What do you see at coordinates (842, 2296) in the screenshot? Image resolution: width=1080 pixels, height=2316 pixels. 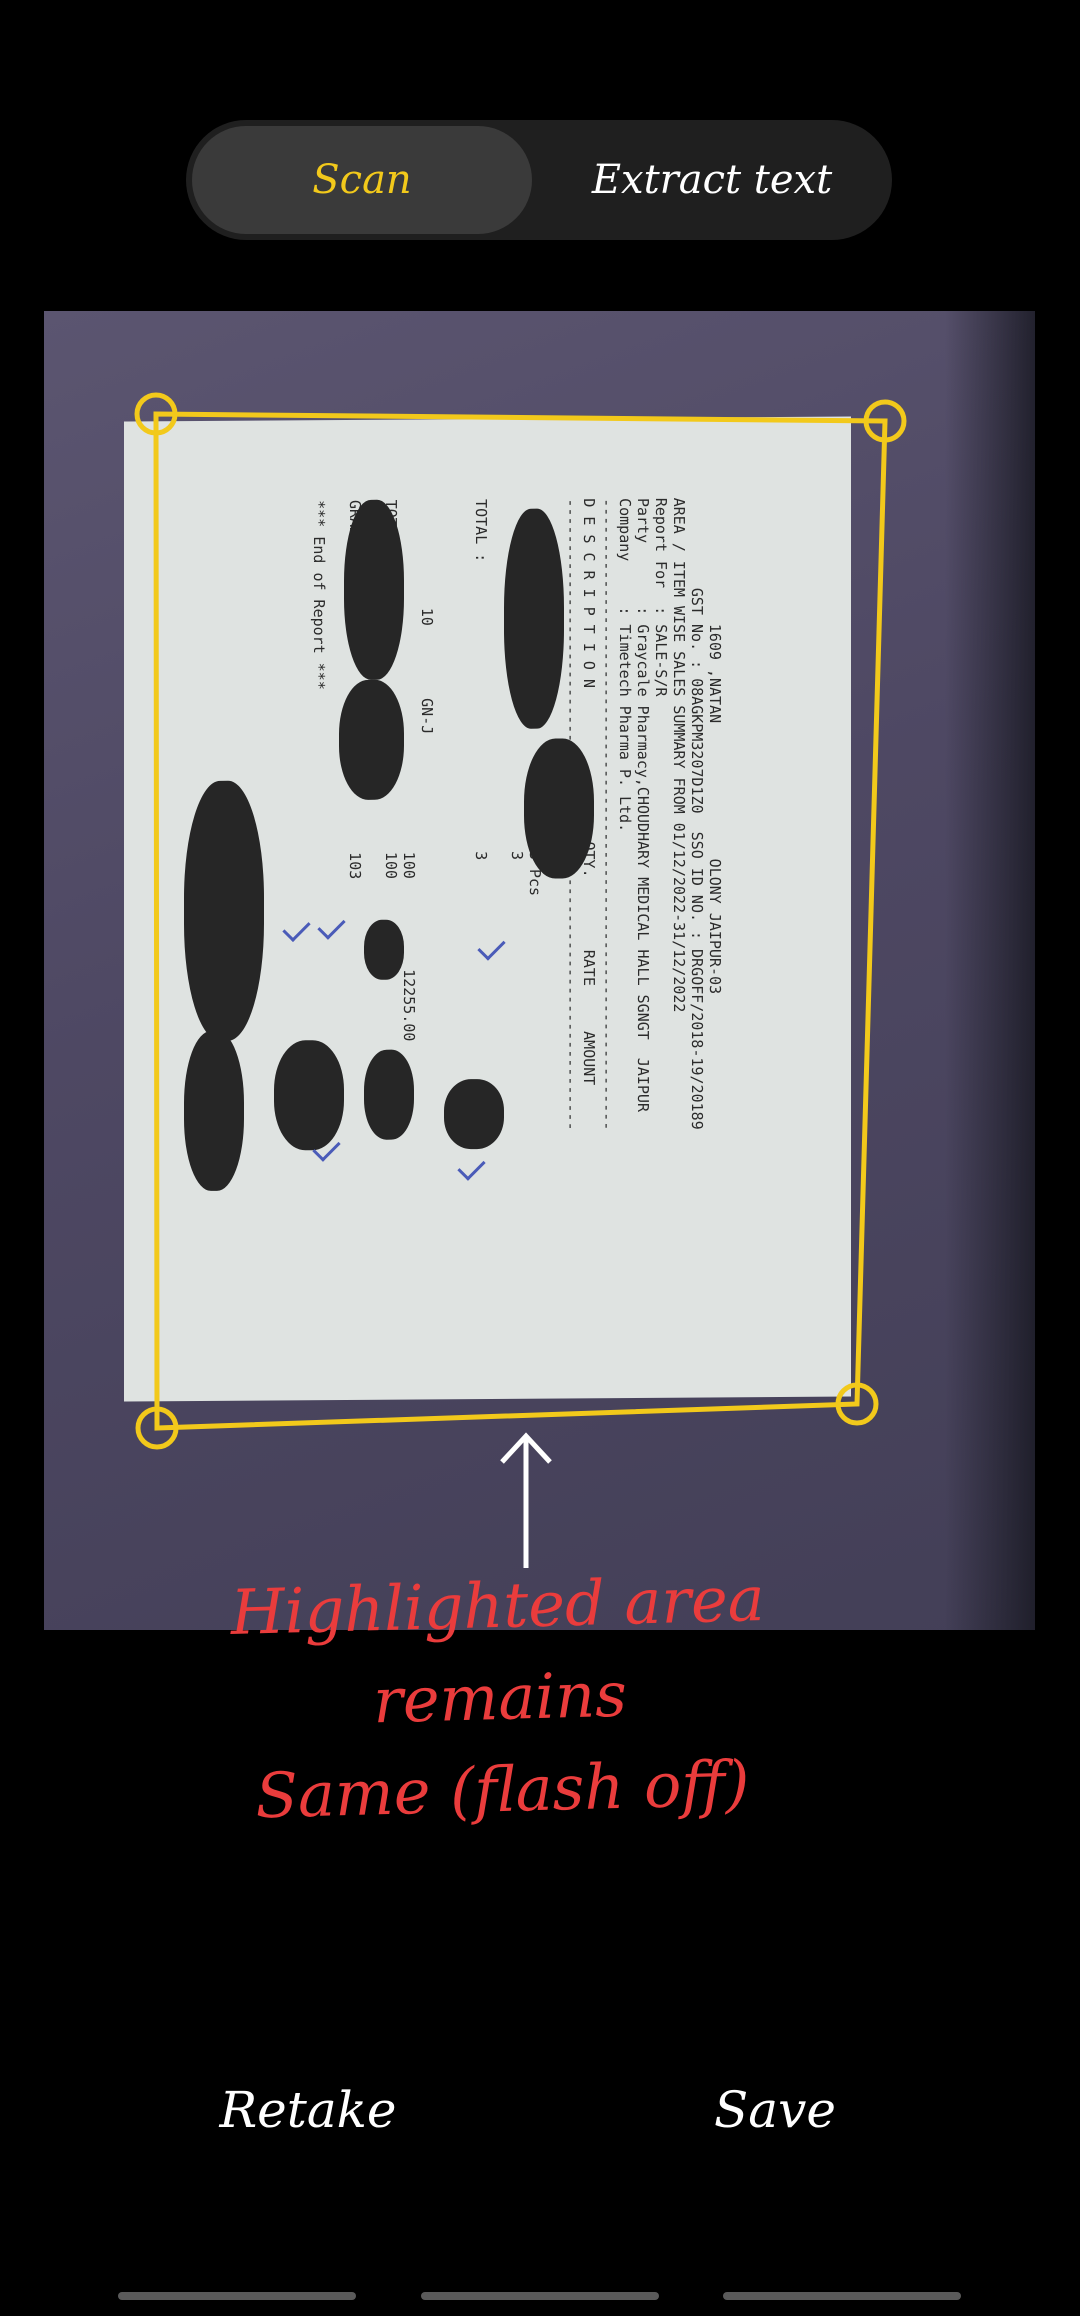 I see `nav-hint-right` at bounding box center [842, 2296].